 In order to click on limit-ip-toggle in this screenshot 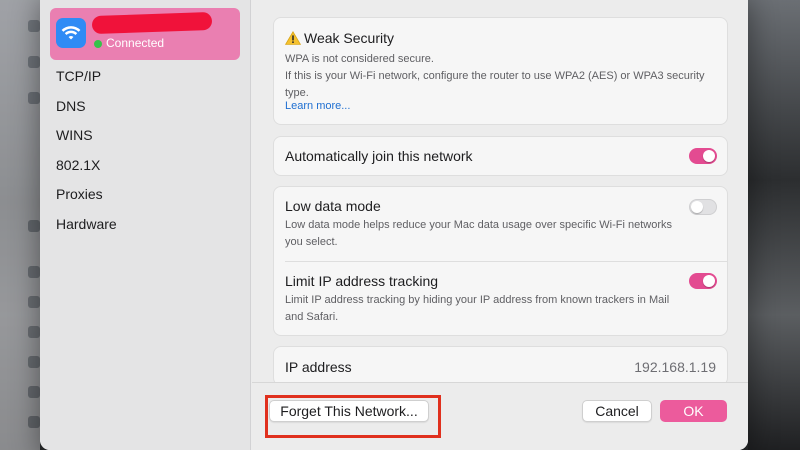, I will do `click(703, 281)`.